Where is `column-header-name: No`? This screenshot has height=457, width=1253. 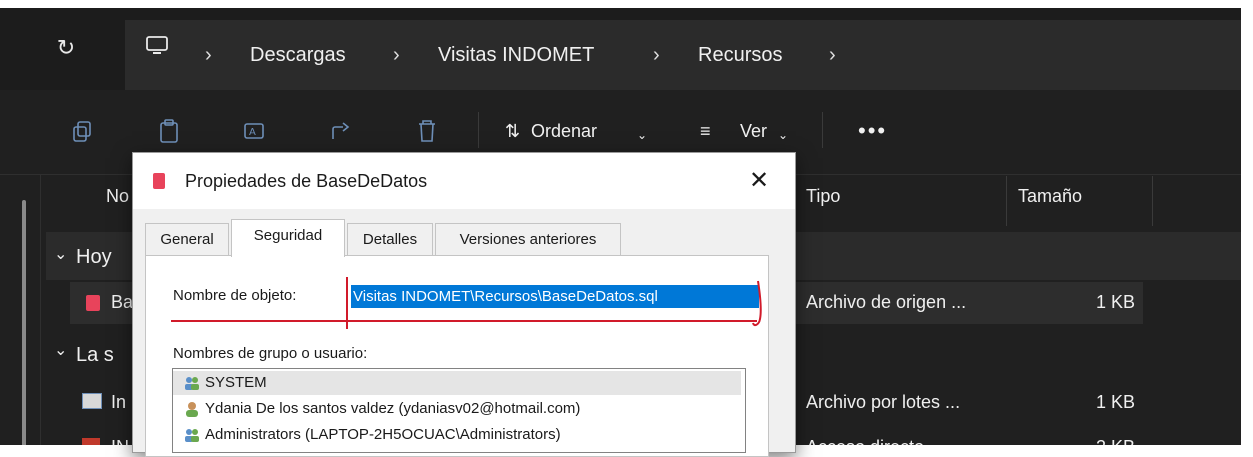
column-header-name: No is located at coordinates (117, 196).